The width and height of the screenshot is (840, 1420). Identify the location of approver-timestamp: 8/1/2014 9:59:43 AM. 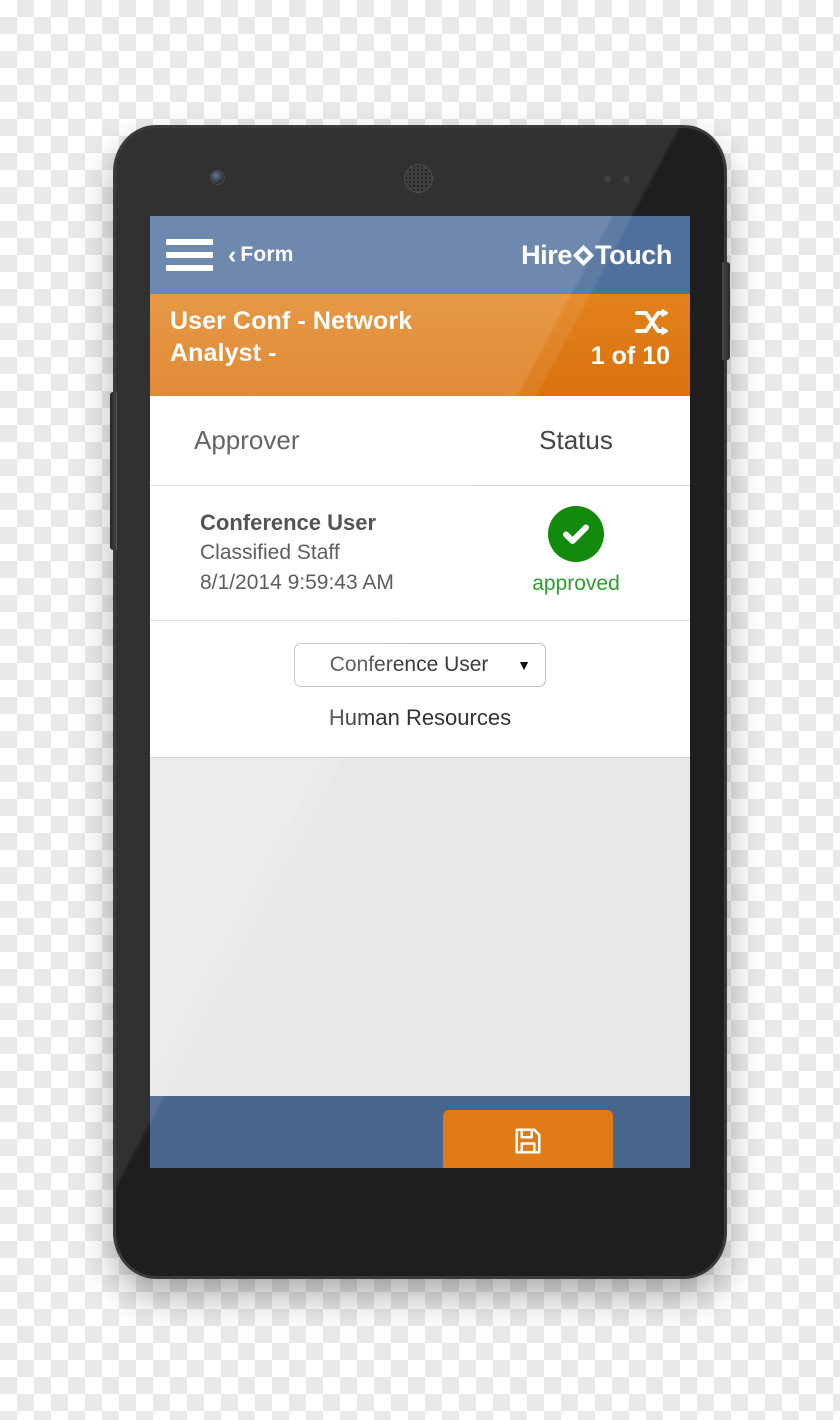
(297, 583).